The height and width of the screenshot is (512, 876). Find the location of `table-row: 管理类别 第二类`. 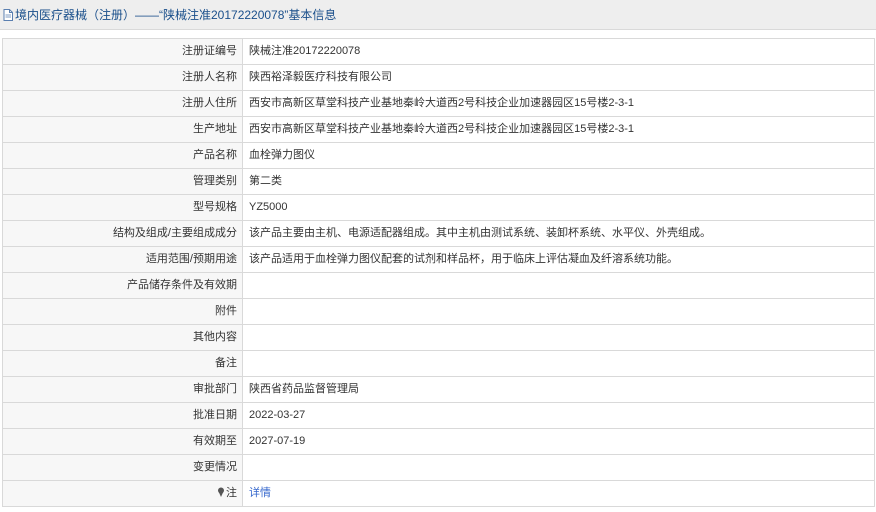

table-row: 管理类别 第二类 is located at coordinates (438, 181).